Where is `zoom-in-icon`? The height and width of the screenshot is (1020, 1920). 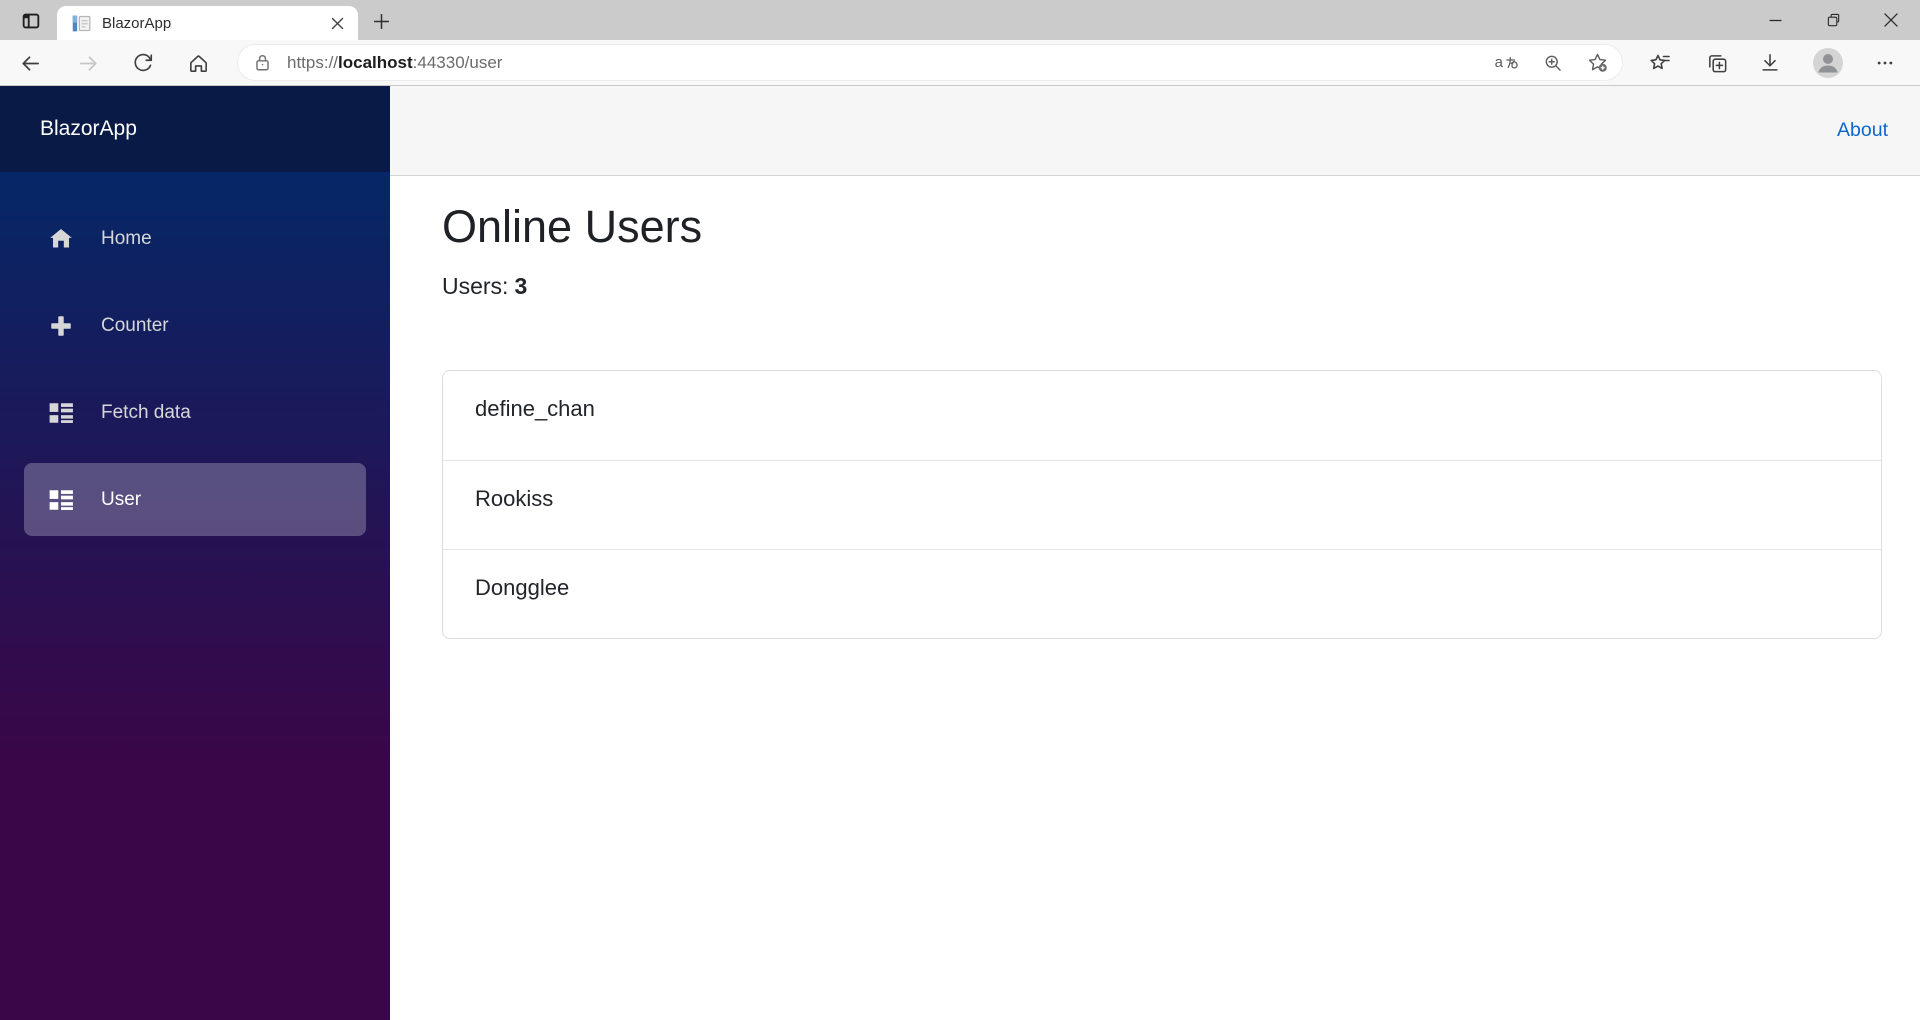
zoom-in-icon is located at coordinates (1553, 63).